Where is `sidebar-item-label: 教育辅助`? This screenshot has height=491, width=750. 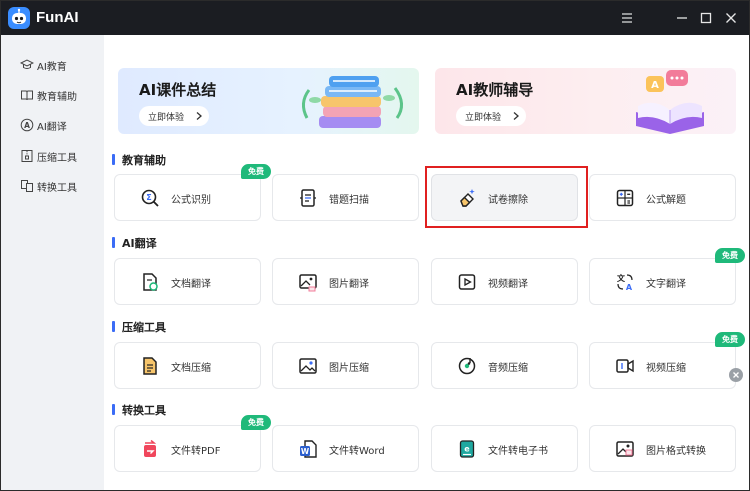
sidebar-item-label: 教育辅助 is located at coordinates (57, 97).